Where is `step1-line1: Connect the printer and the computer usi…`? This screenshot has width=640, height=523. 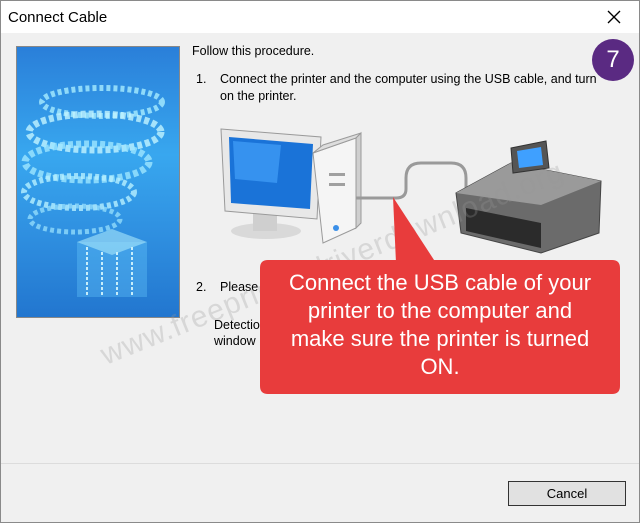 step1-line1: Connect the printer and the computer usi… is located at coordinates (408, 79).